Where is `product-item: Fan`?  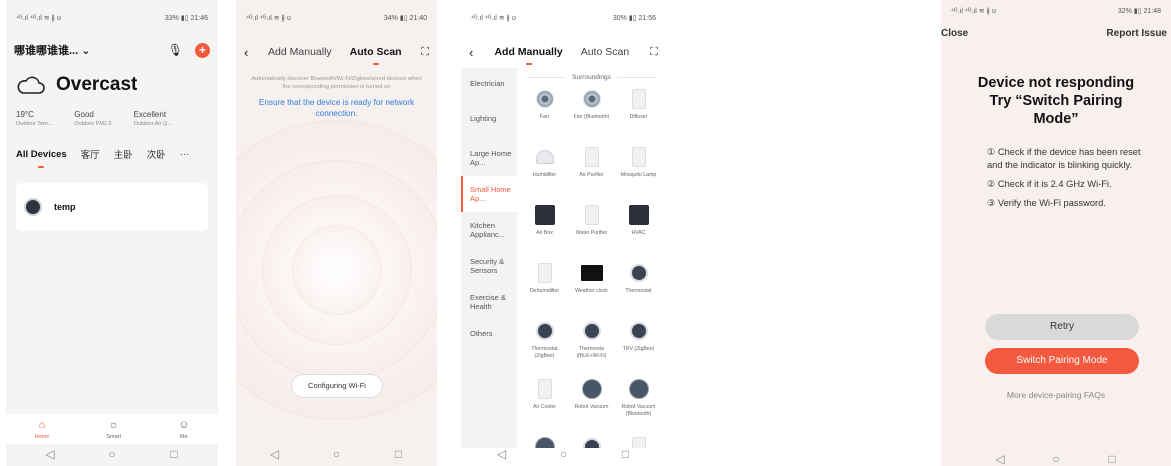 product-item: Fan is located at coordinates (544, 113).